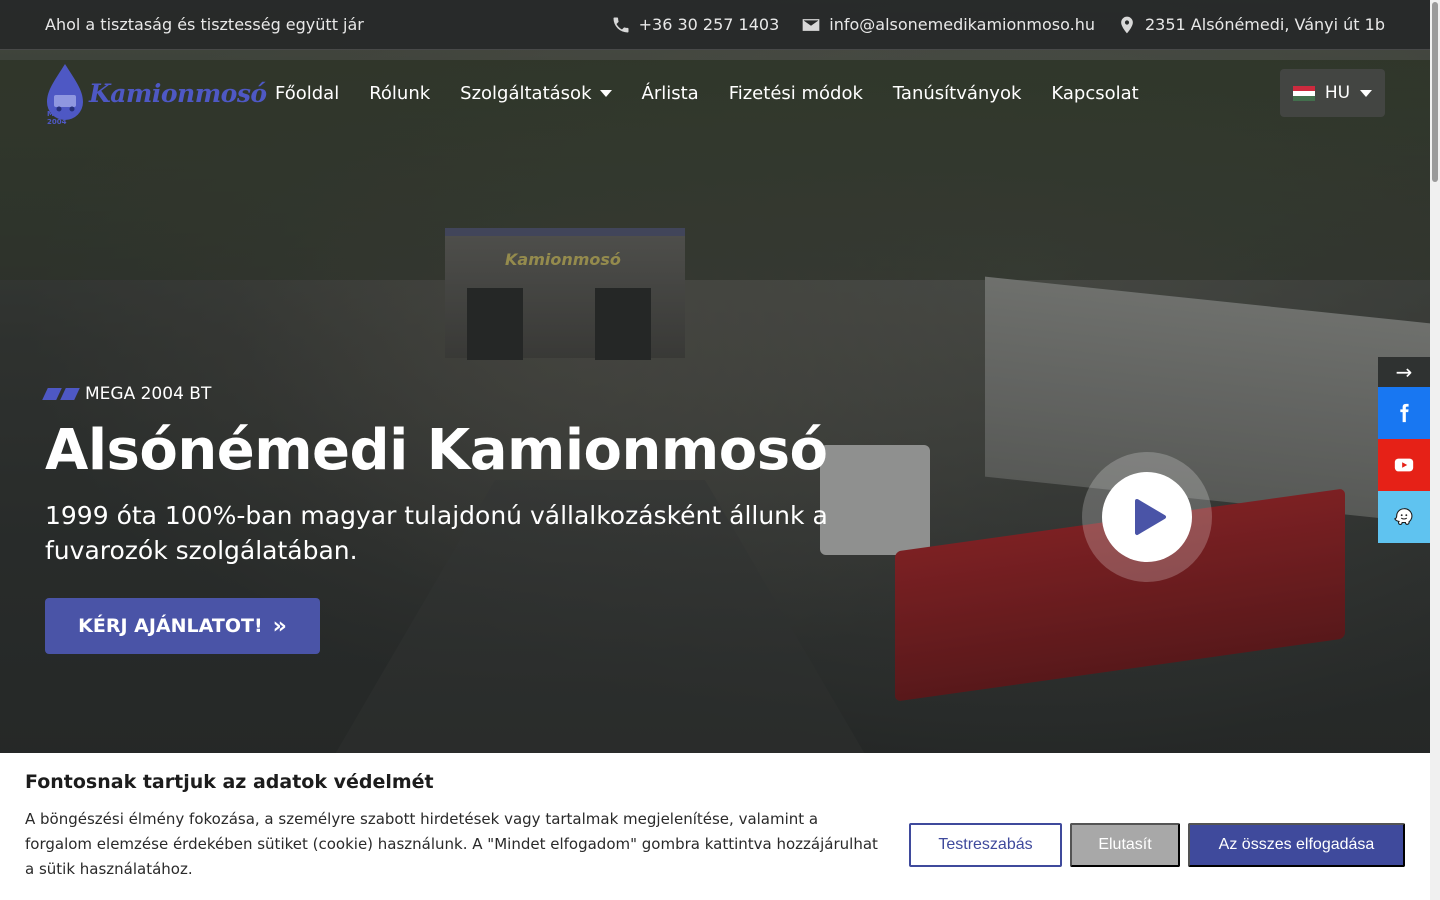 The width and height of the screenshot is (1440, 900). I want to click on cookie-title: Fontosnak tartjuk az adatok védelmét, so click(229, 782).